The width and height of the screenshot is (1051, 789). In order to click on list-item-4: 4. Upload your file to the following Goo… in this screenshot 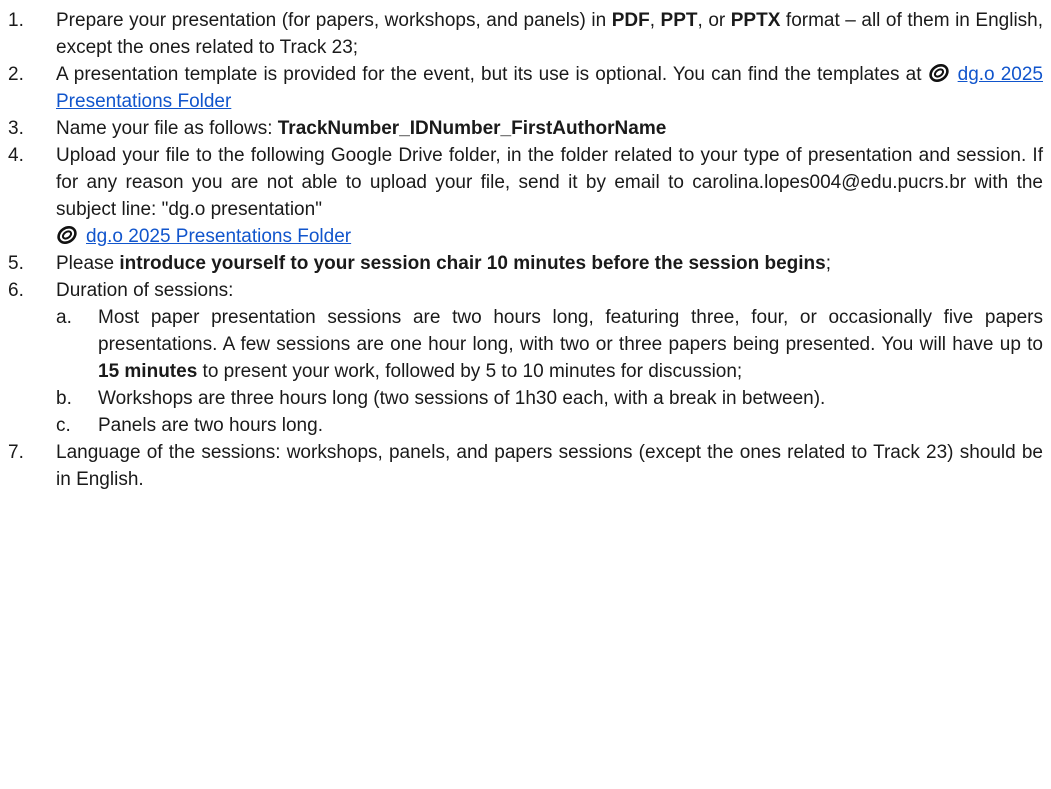, I will do `click(521, 196)`.